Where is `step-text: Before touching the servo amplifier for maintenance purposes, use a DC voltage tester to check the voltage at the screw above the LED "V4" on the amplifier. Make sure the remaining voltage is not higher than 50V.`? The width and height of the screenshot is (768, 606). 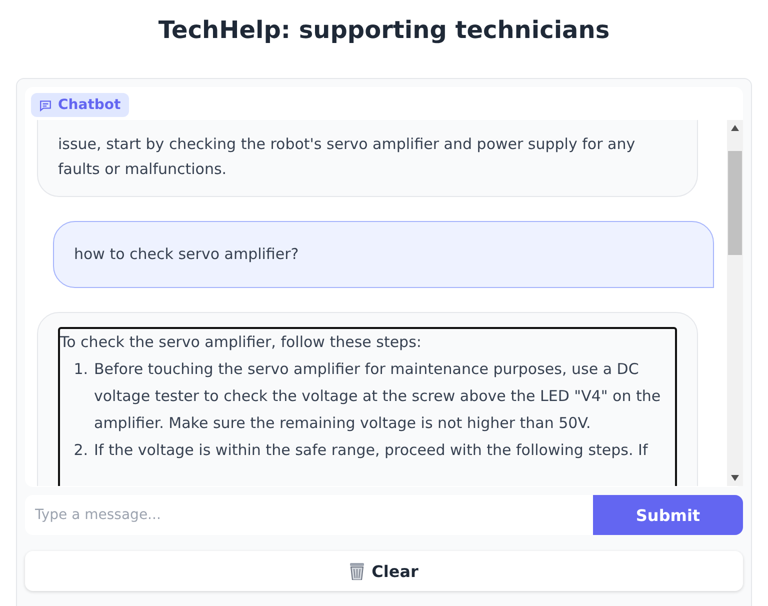
step-text: Before touching the servo amplifier for maintenance purposes, use a DC voltage tester to check the voltage at the screw above the LED "V4" on the amplifier. Make sure the remaining voltage is not higher than 50V. is located at coordinates (378, 396).